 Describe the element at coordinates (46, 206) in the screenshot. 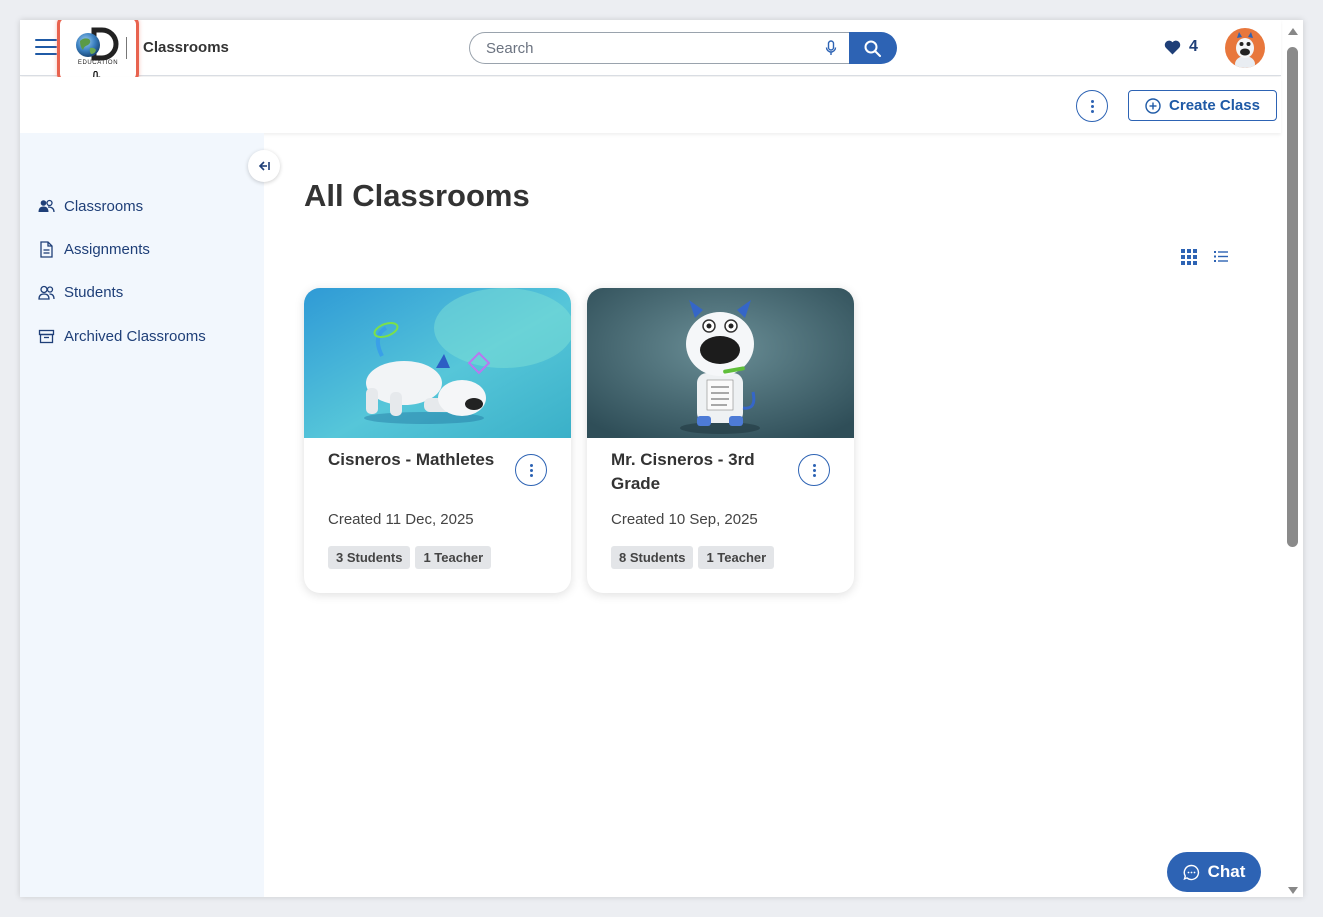

I see `classrooms-icon` at that location.